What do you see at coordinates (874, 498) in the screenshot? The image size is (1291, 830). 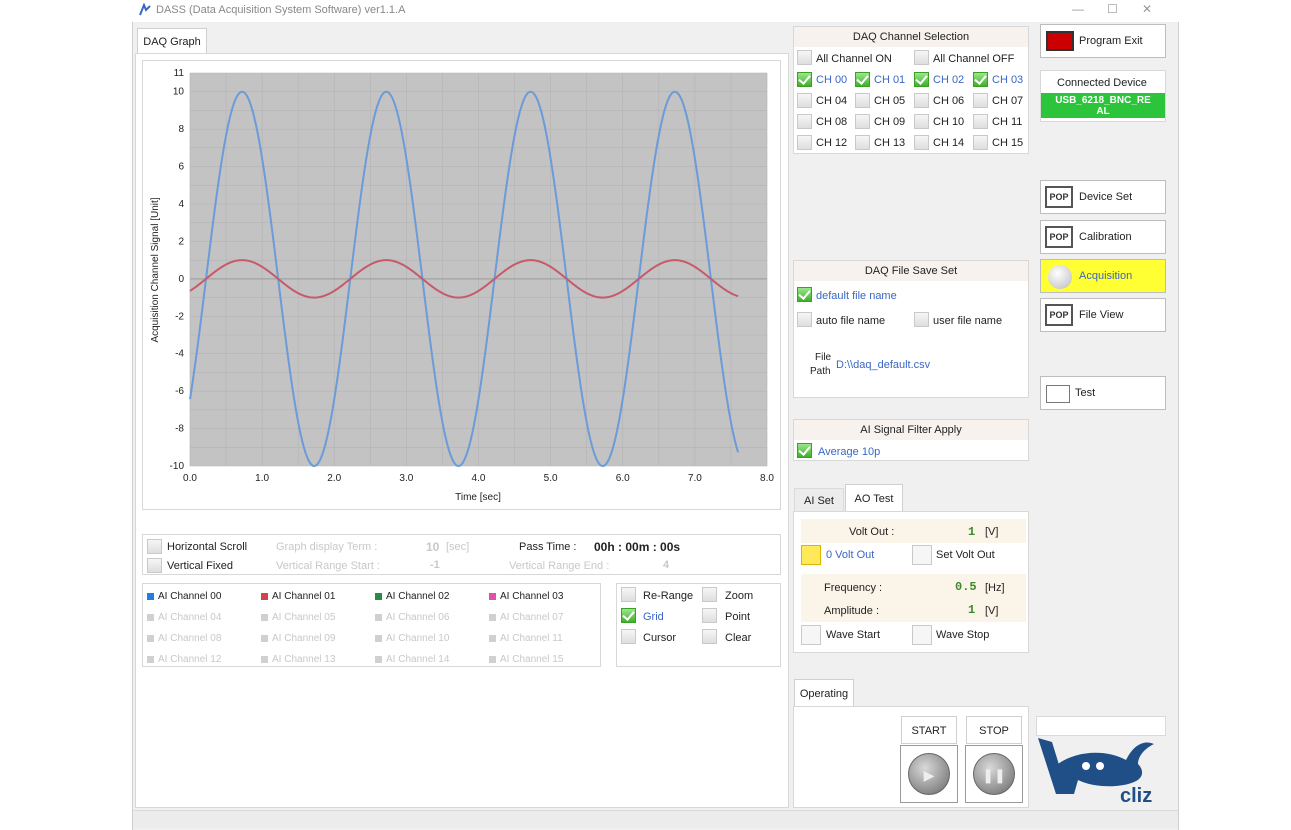 I see `tab-ao-test: AO Test` at bounding box center [874, 498].